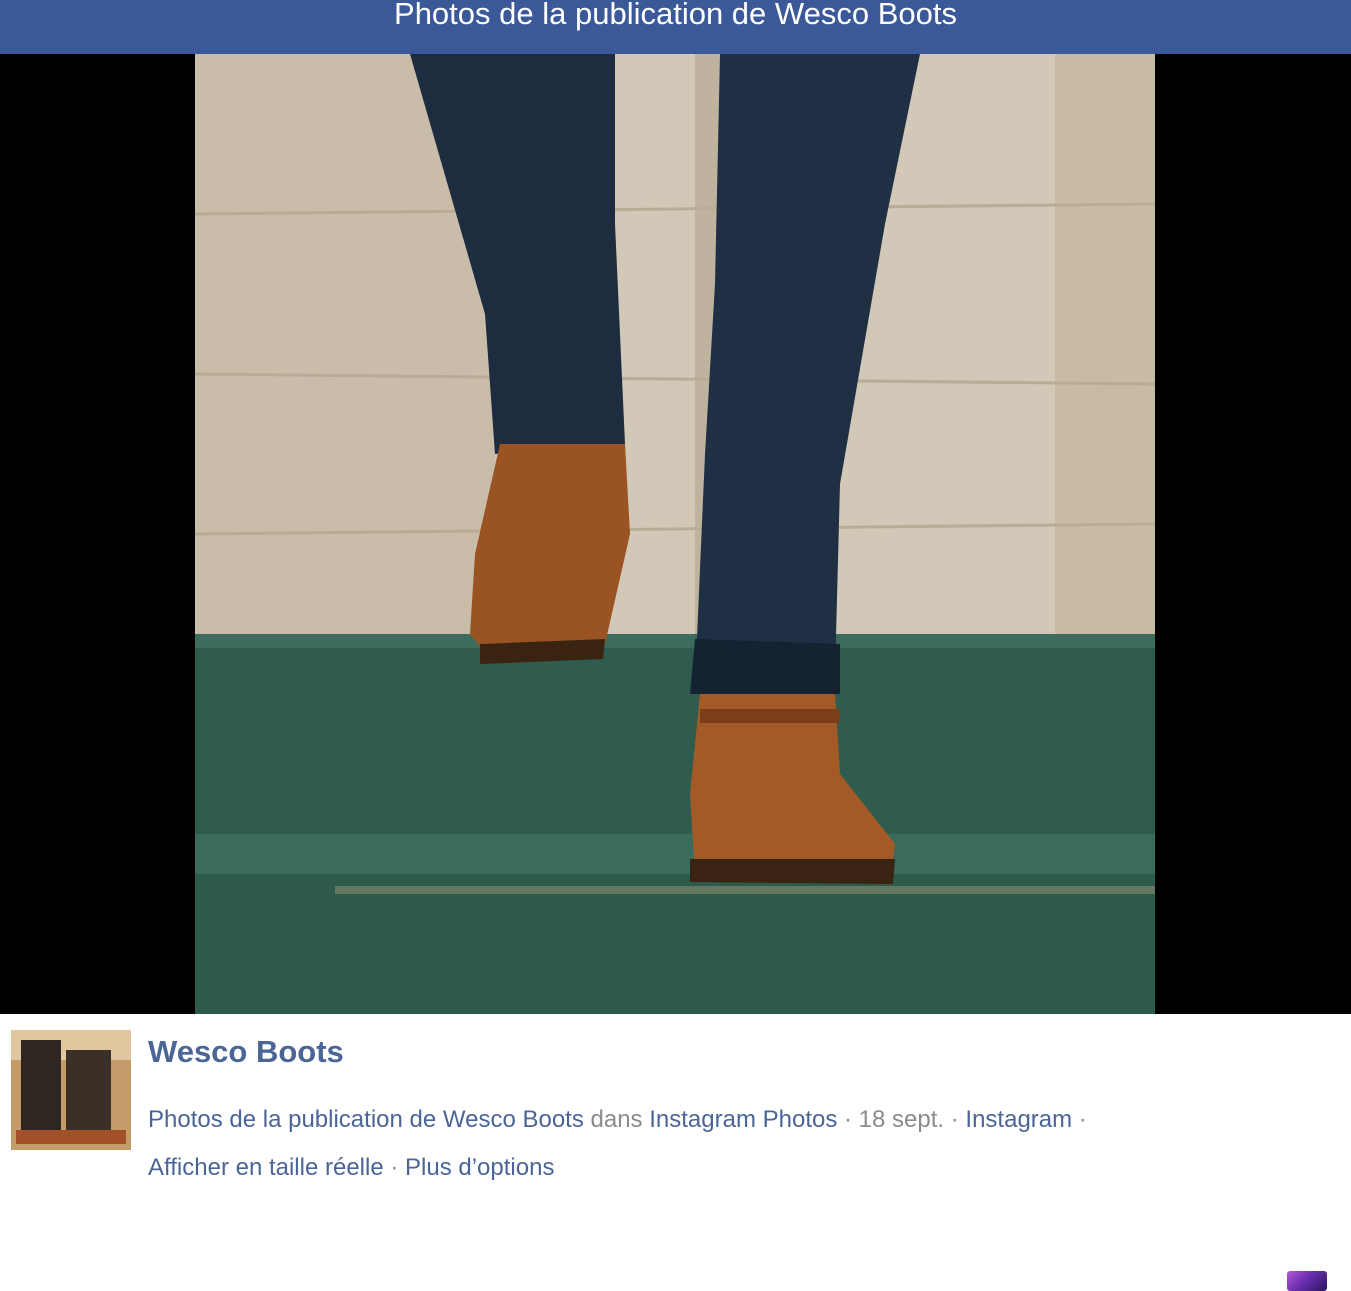  I want to click on album-name-link: Instagram Photos, so click(743, 1119).